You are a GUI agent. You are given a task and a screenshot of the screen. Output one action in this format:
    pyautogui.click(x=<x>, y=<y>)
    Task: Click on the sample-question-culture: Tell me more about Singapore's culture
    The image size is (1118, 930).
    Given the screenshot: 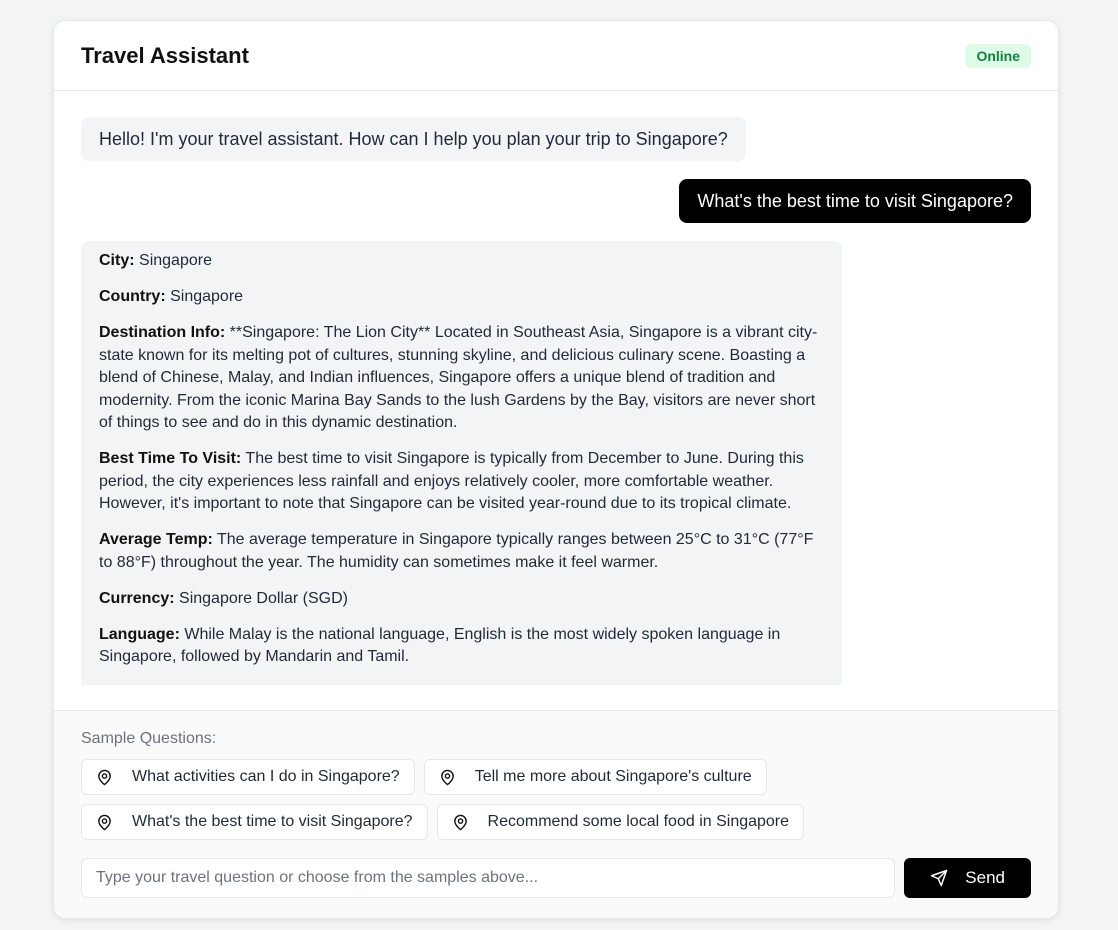 What is the action you would take?
    pyautogui.click(x=595, y=777)
    